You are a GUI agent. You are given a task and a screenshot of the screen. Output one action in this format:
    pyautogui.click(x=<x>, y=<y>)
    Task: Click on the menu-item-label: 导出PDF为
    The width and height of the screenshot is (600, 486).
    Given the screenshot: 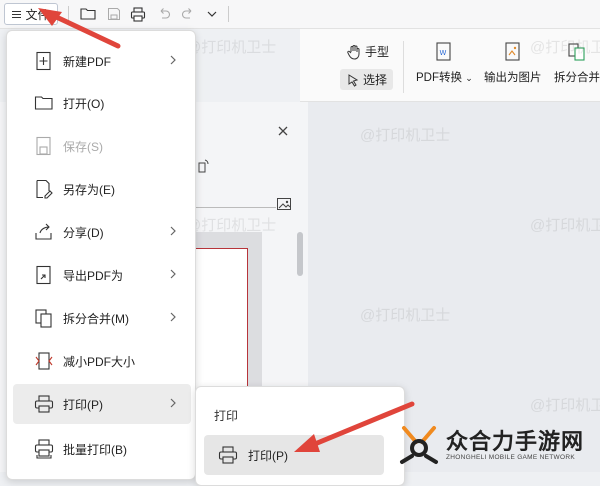 What is the action you would take?
    pyautogui.click(x=93, y=275)
    